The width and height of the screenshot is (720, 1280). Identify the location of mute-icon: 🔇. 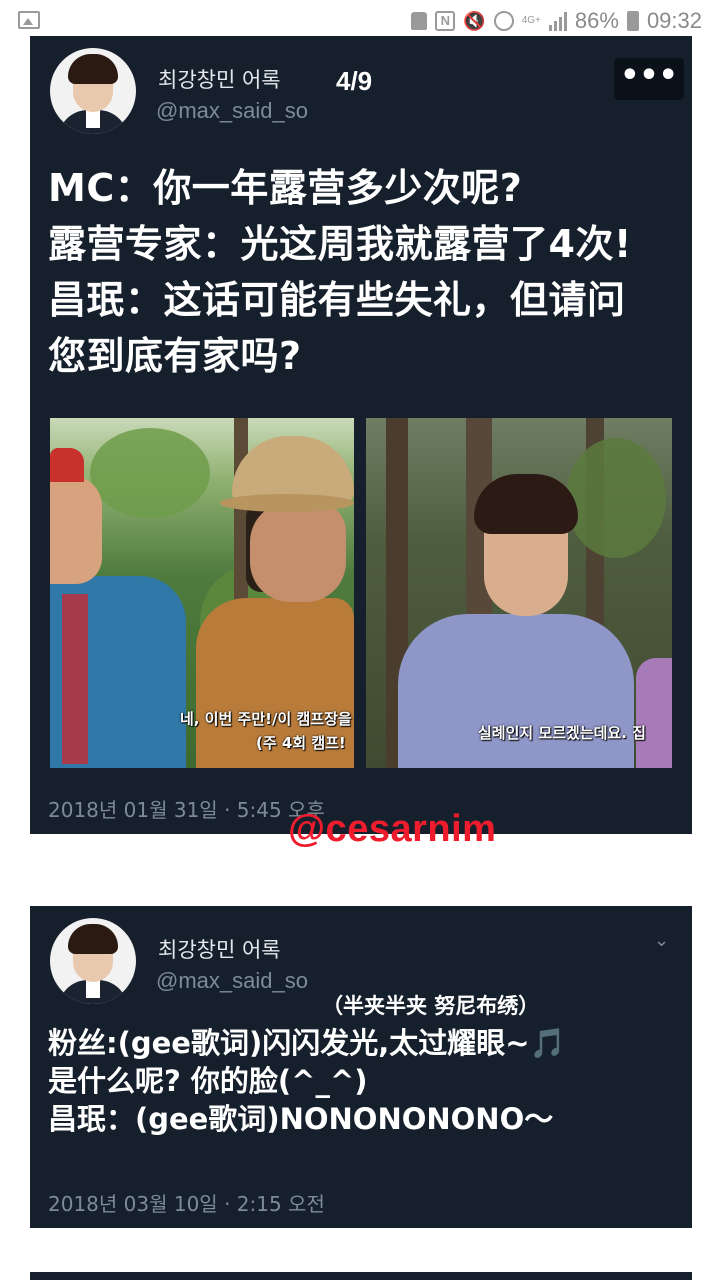
(474, 21).